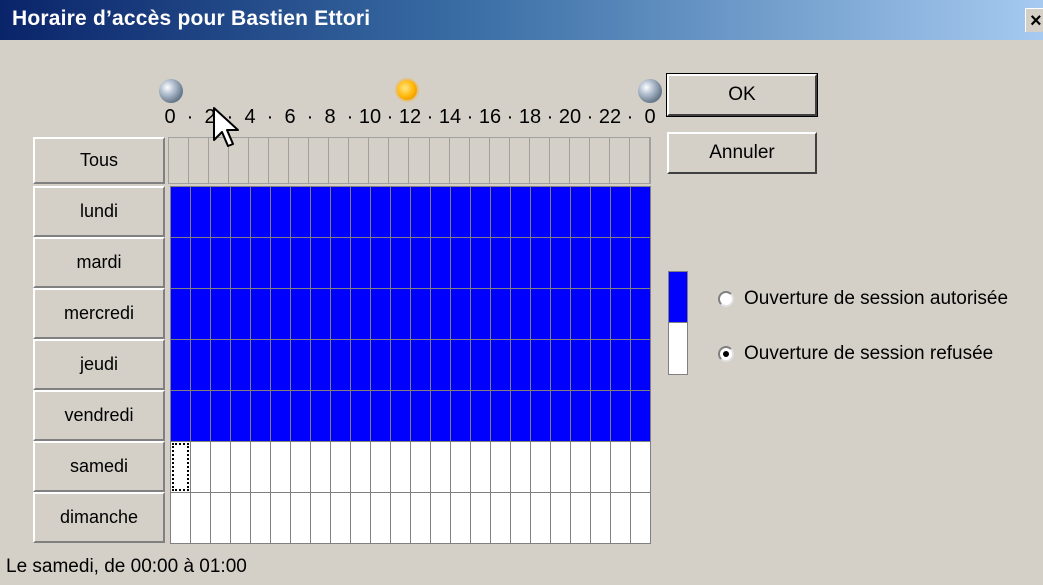  I want to click on select-all-button: Tous, so click(99, 160).